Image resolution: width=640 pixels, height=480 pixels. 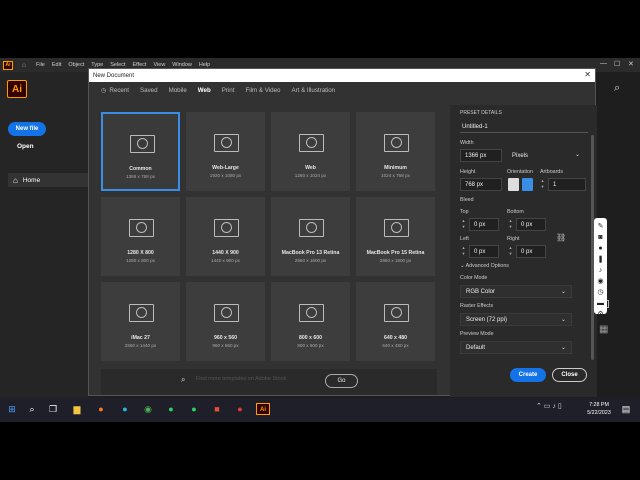 I want to click on preset-card: Web-Large 1920 x 1080 px, so click(x=225, y=151).